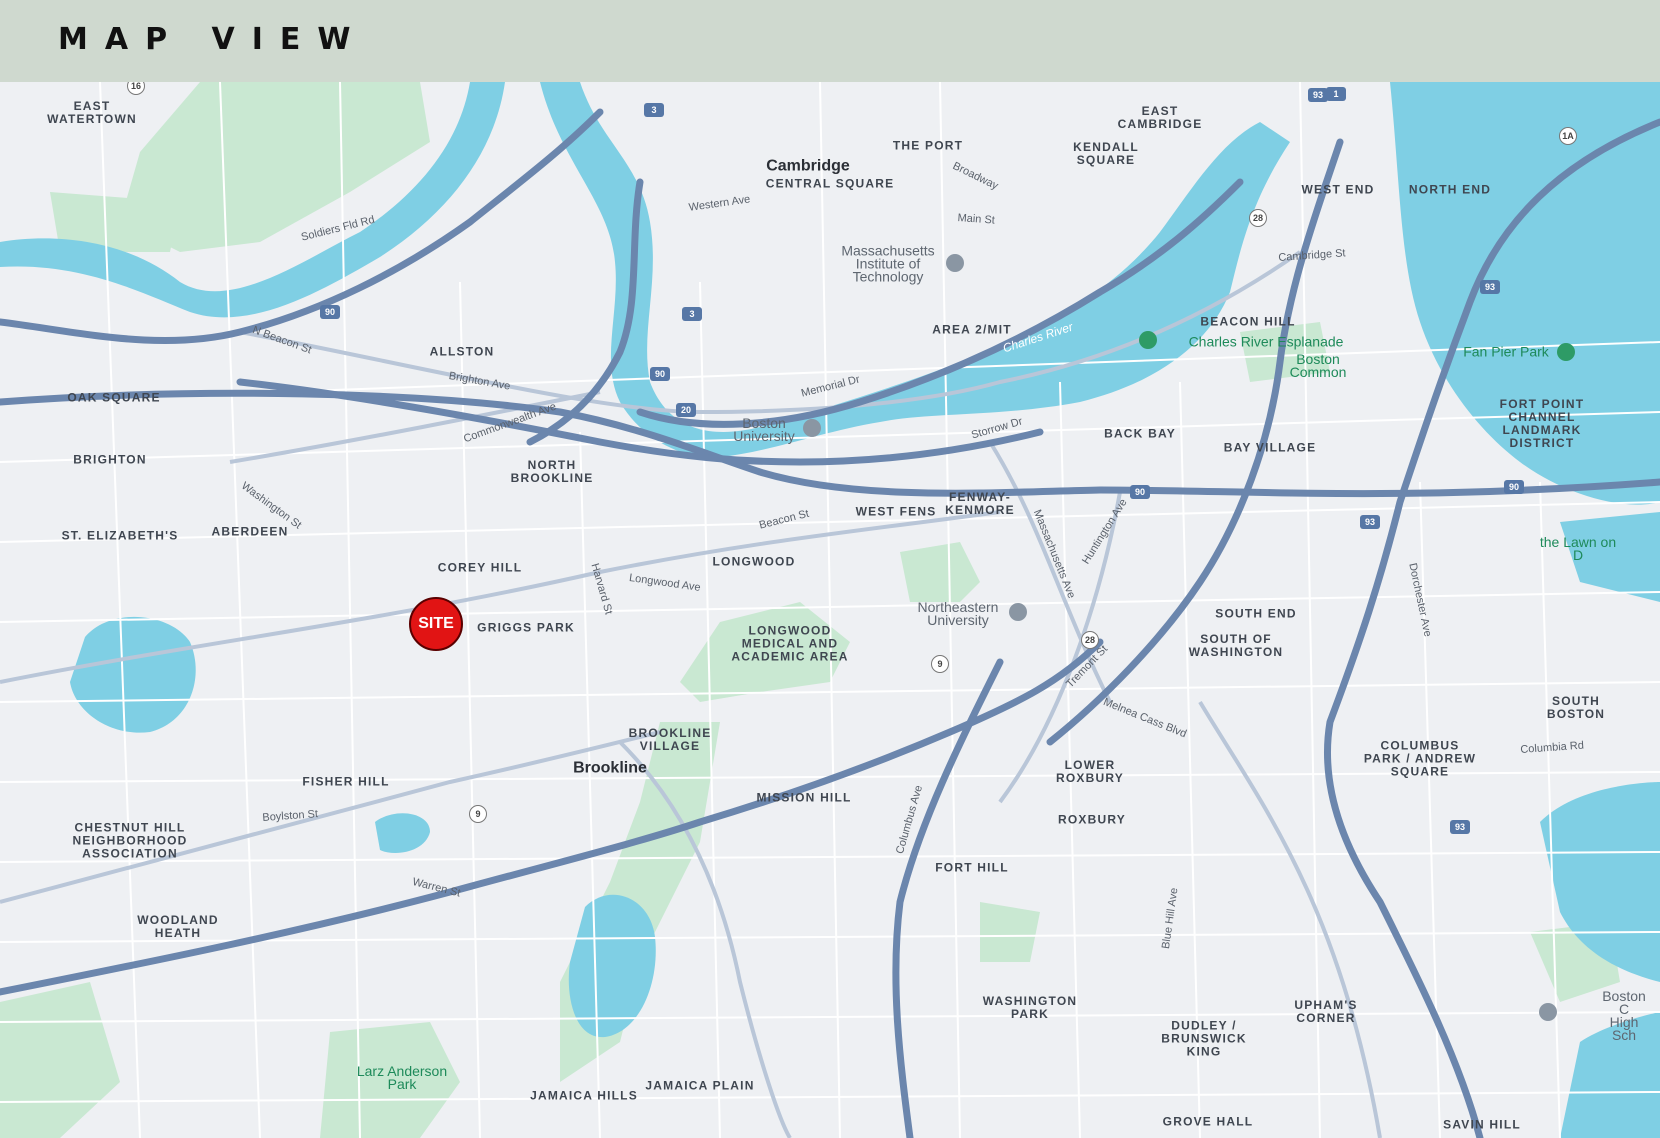  Describe the element at coordinates (686, 410) in the screenshot. I see `route-20-shield: 20` at that location.